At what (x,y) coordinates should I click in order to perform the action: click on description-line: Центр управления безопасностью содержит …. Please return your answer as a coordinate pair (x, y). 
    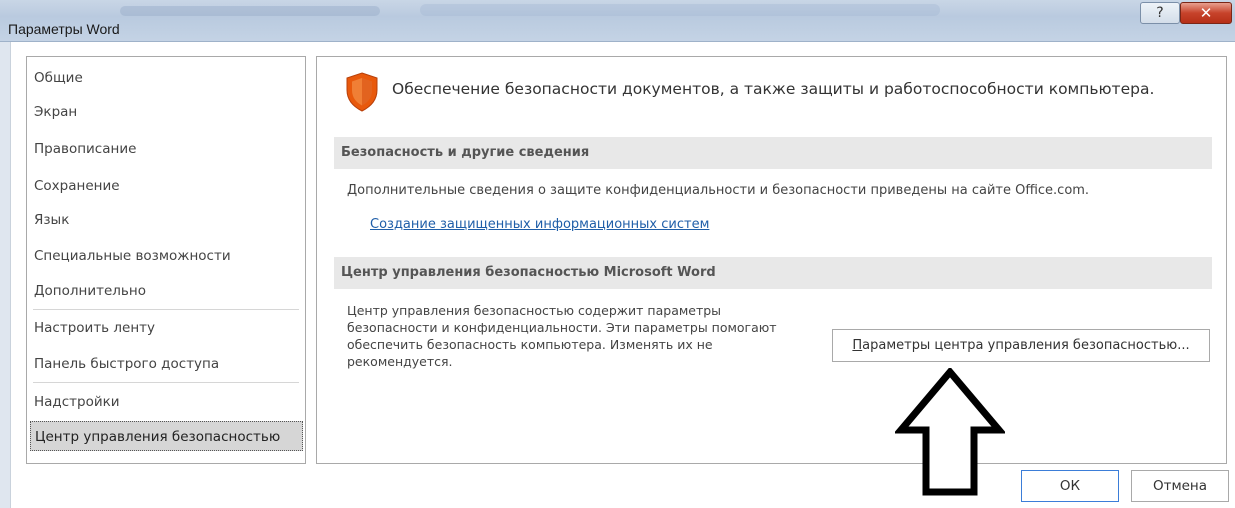
    Looking at the image, I should click on (534, 310).